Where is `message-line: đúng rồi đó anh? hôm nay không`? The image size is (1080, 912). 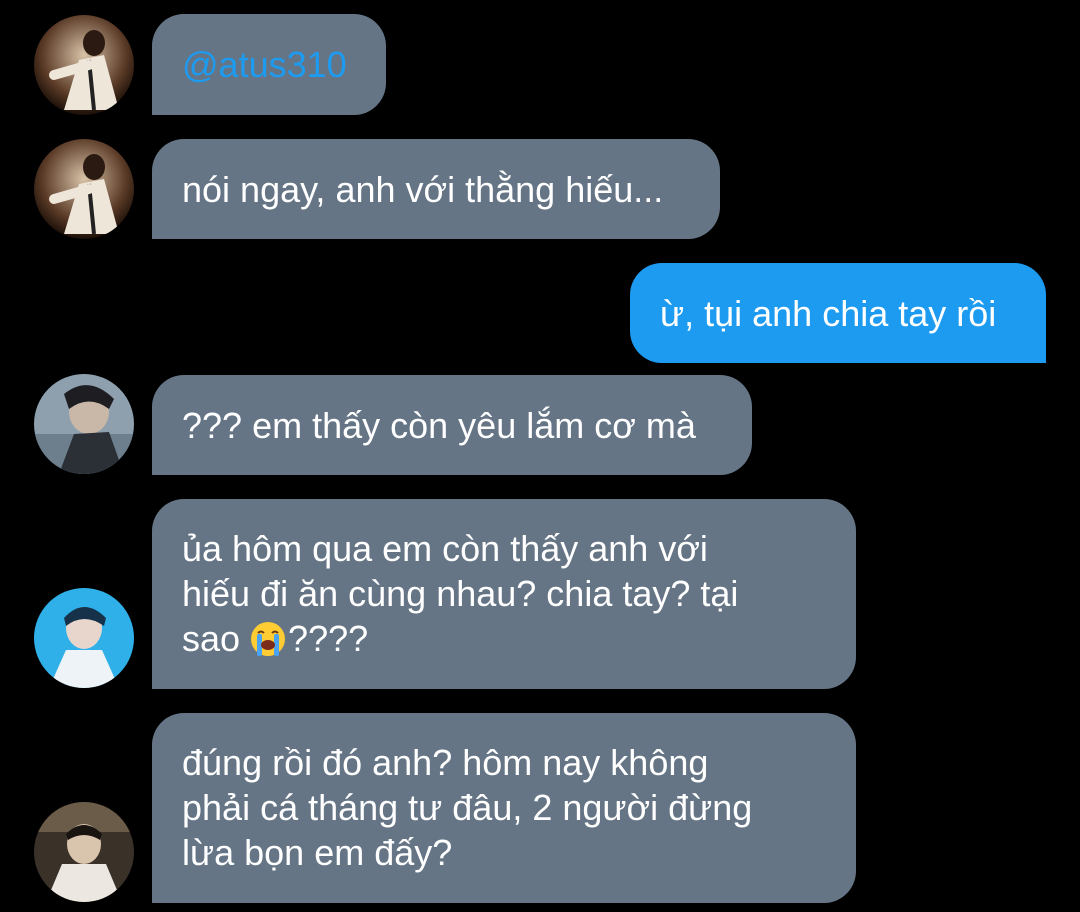
message-line: đúng rồi đó anh? hôm nay không is located at coordinates (445, 762).